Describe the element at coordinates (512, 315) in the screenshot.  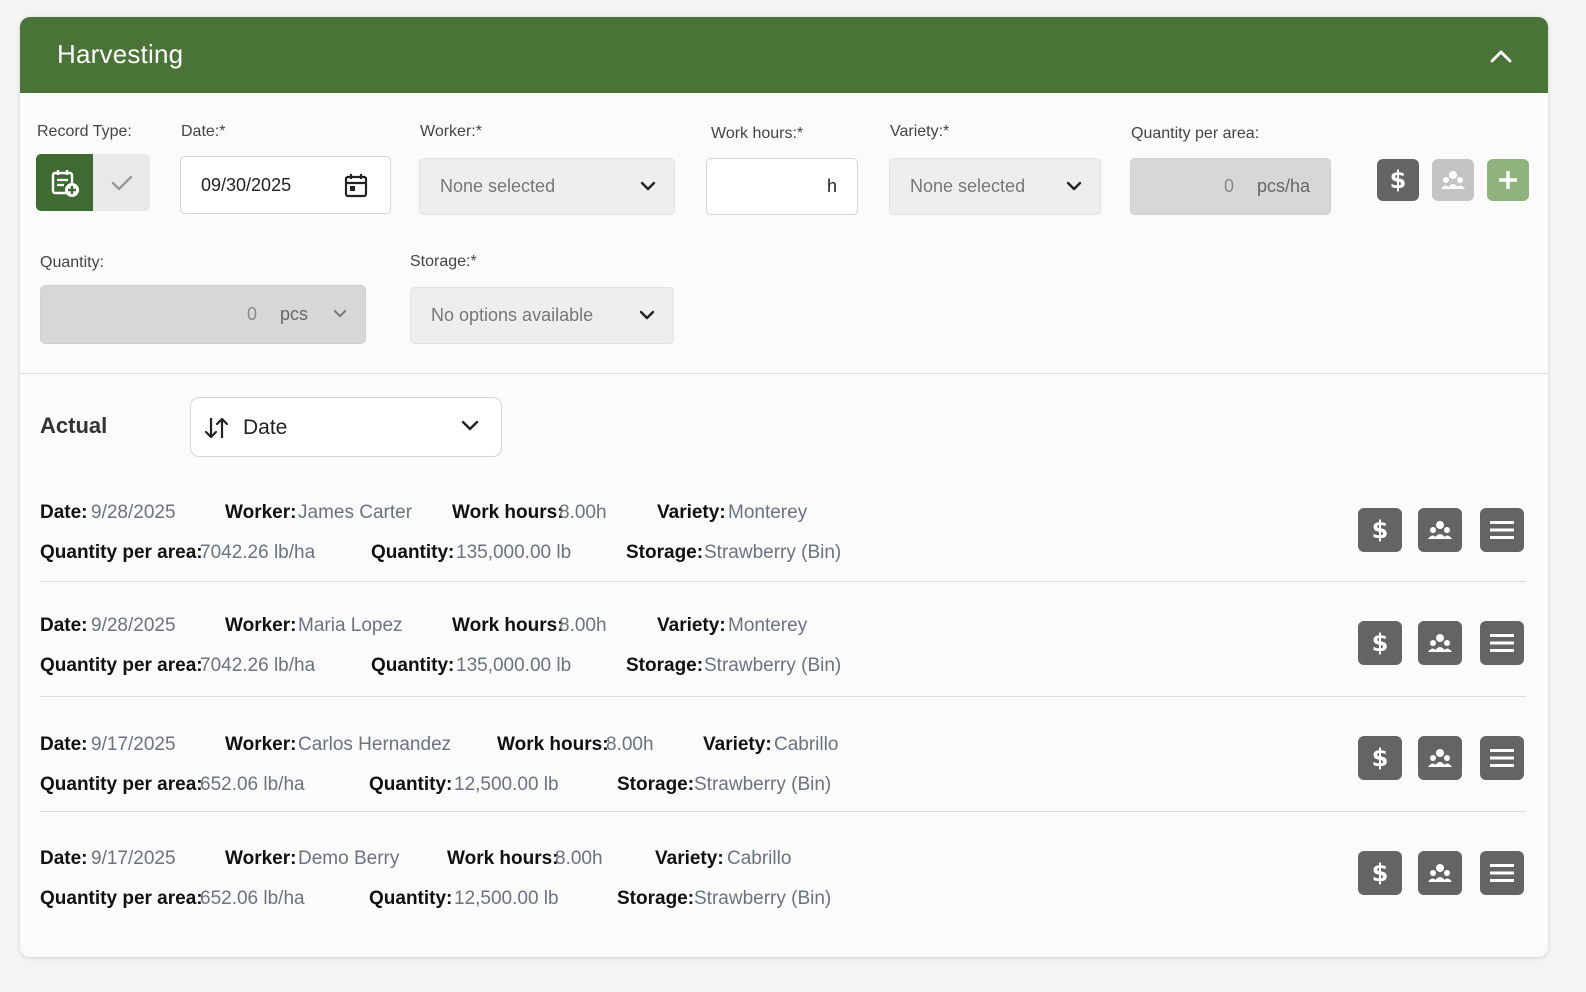
I see `storage-select-value: No options available` at that location.